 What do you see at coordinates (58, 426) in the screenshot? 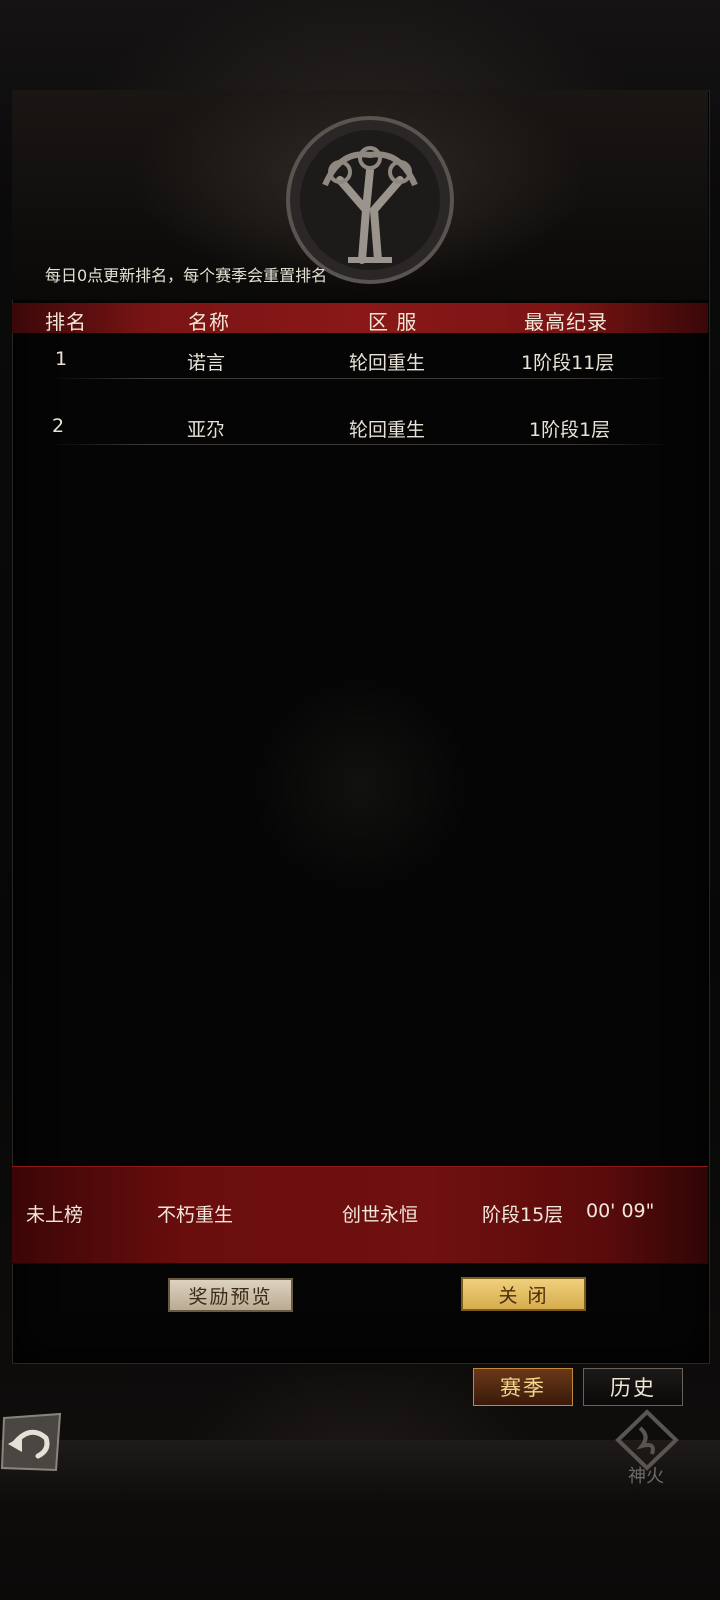
I see `row-rank: 2` at bounding box center [58, 426].